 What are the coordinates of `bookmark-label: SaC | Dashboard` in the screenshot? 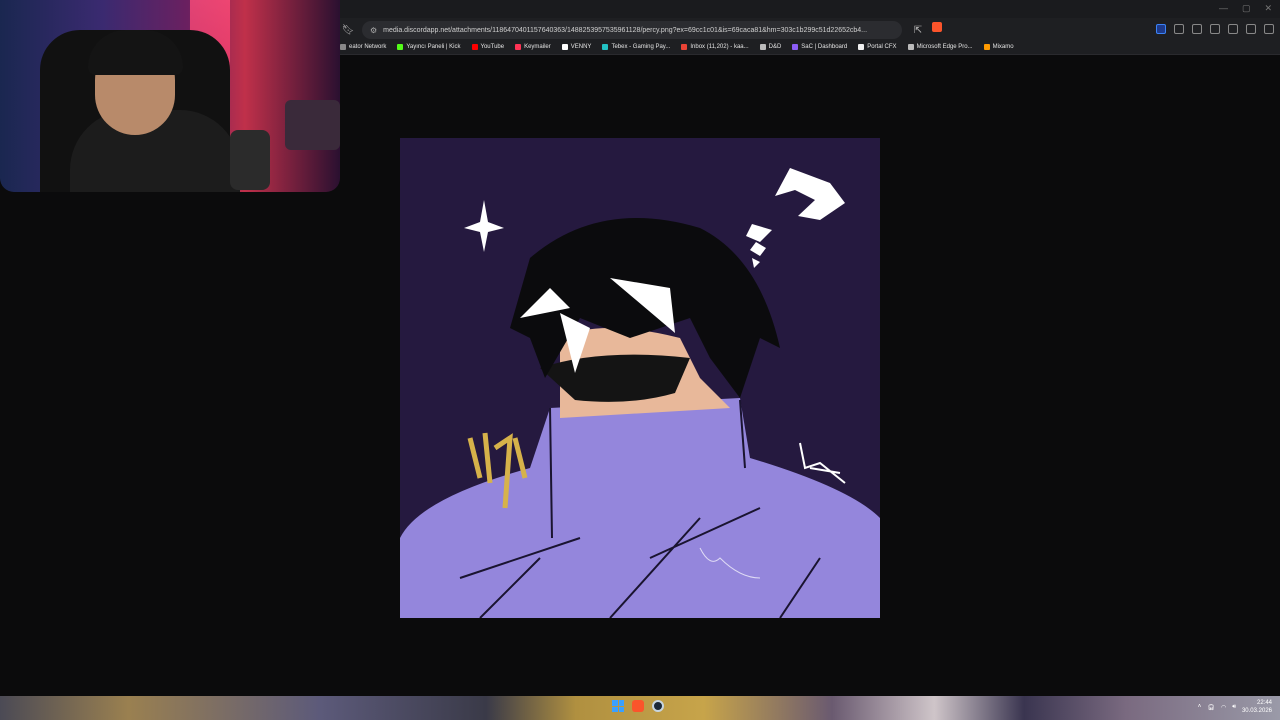 It's located at (824, 47).